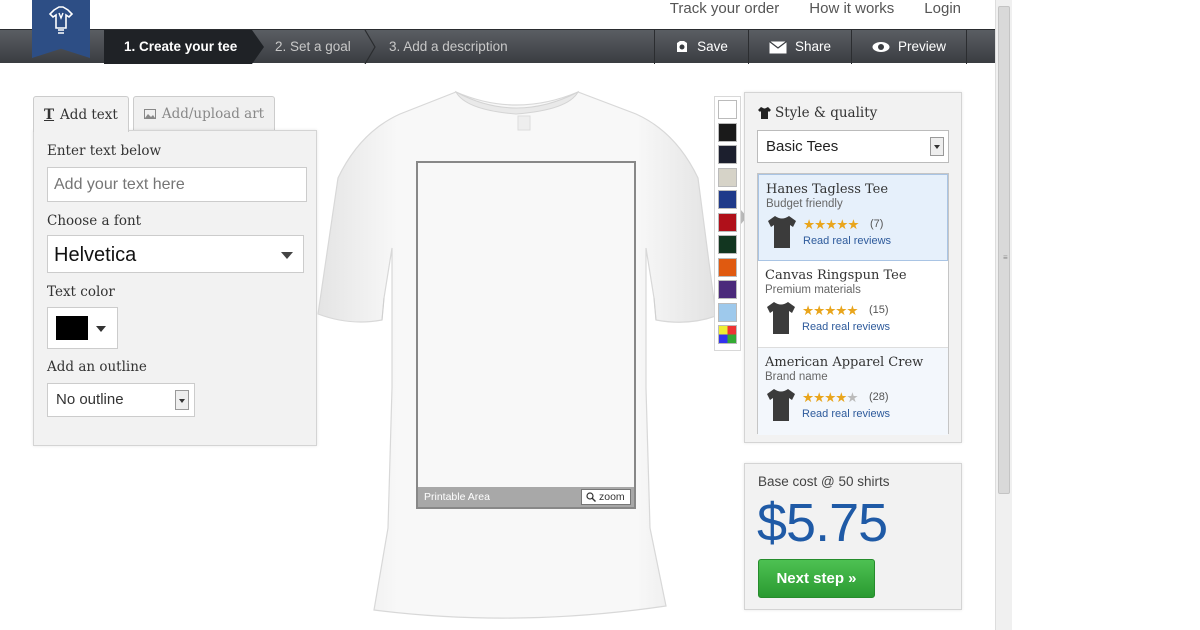  Describe the element at coordinates (95, 255) in the screenshot. I see `font-value: Helvetica` at that location.